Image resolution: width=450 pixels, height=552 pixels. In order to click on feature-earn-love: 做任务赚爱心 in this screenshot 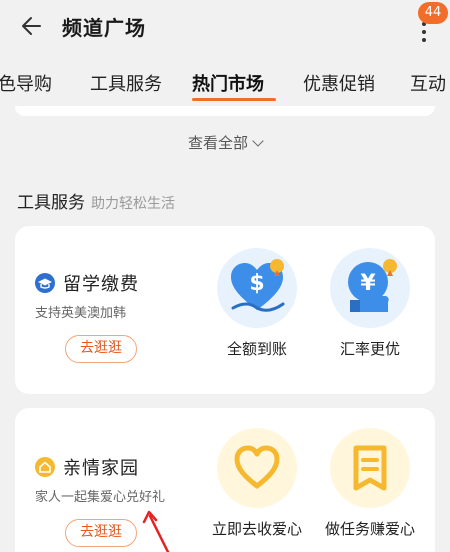, I will do `click(370, 483)`.